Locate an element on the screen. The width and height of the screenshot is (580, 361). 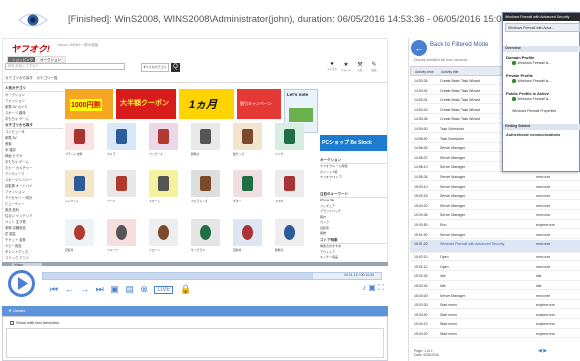
log-row: 15:03:30 Start menu explorer.exe is located at coordinates (495, 305).